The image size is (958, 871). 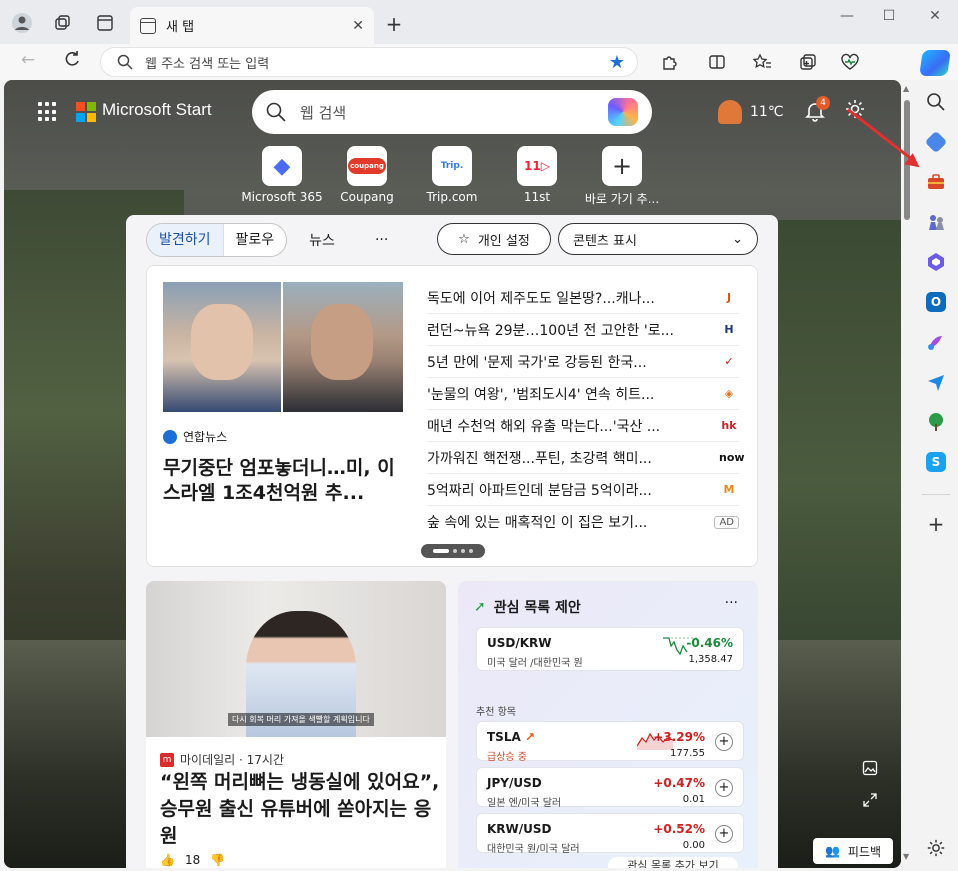 What do you see at coordinates (453, 551) in the screenshot?
I see `carousel-pagination` at bounding box center [453, 551].